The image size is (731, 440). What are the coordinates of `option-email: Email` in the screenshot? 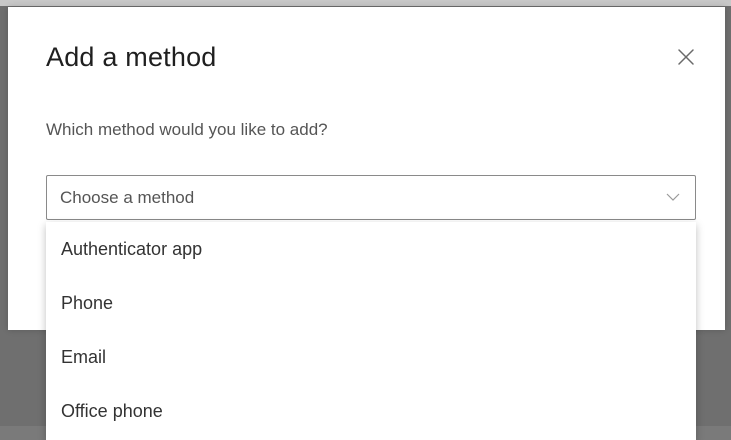 It's located at (371, 357).